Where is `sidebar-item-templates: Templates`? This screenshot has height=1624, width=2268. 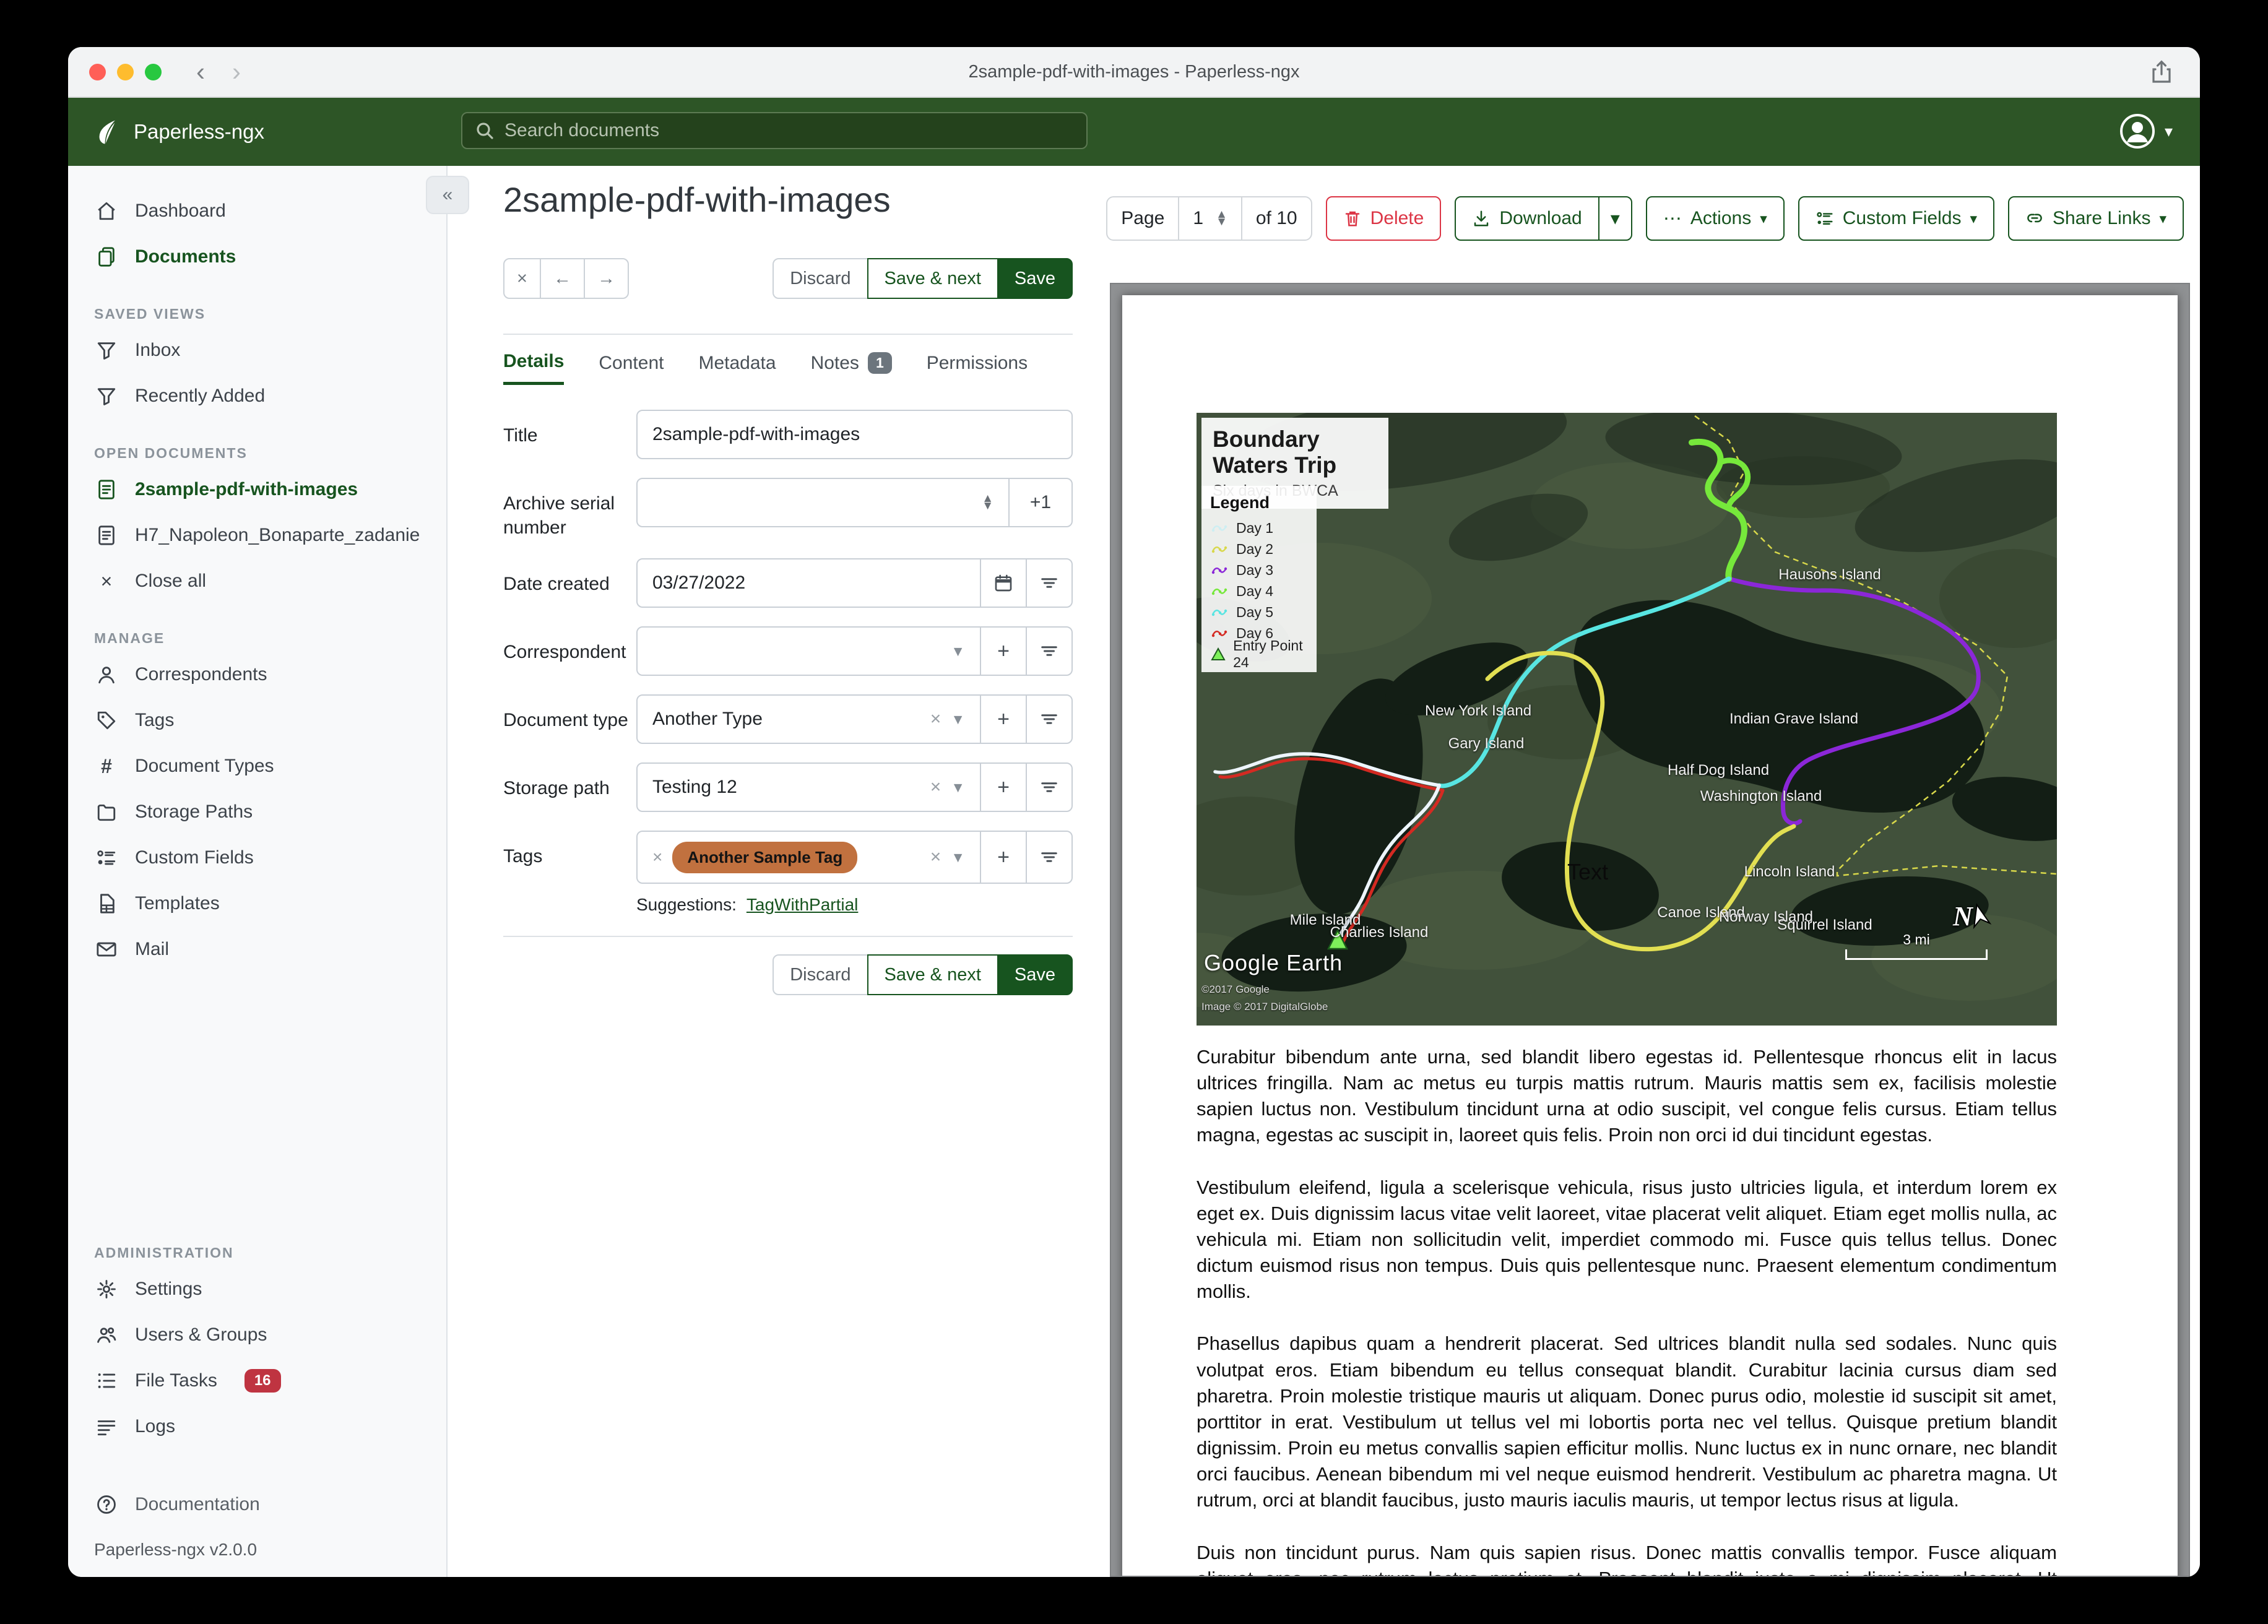 sidebar-item-templates: Templates is located at coordinates (257, 903).